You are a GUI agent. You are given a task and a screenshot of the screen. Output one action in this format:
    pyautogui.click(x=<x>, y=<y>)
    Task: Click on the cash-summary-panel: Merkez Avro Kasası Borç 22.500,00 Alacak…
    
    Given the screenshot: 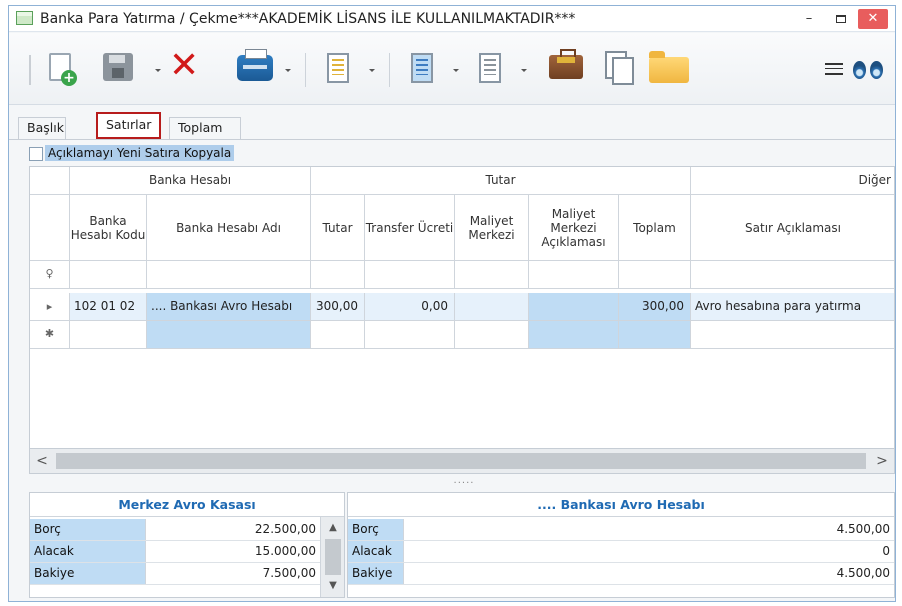 What is the action you would take?
    pyautogui.click(x=187, y=545)
    